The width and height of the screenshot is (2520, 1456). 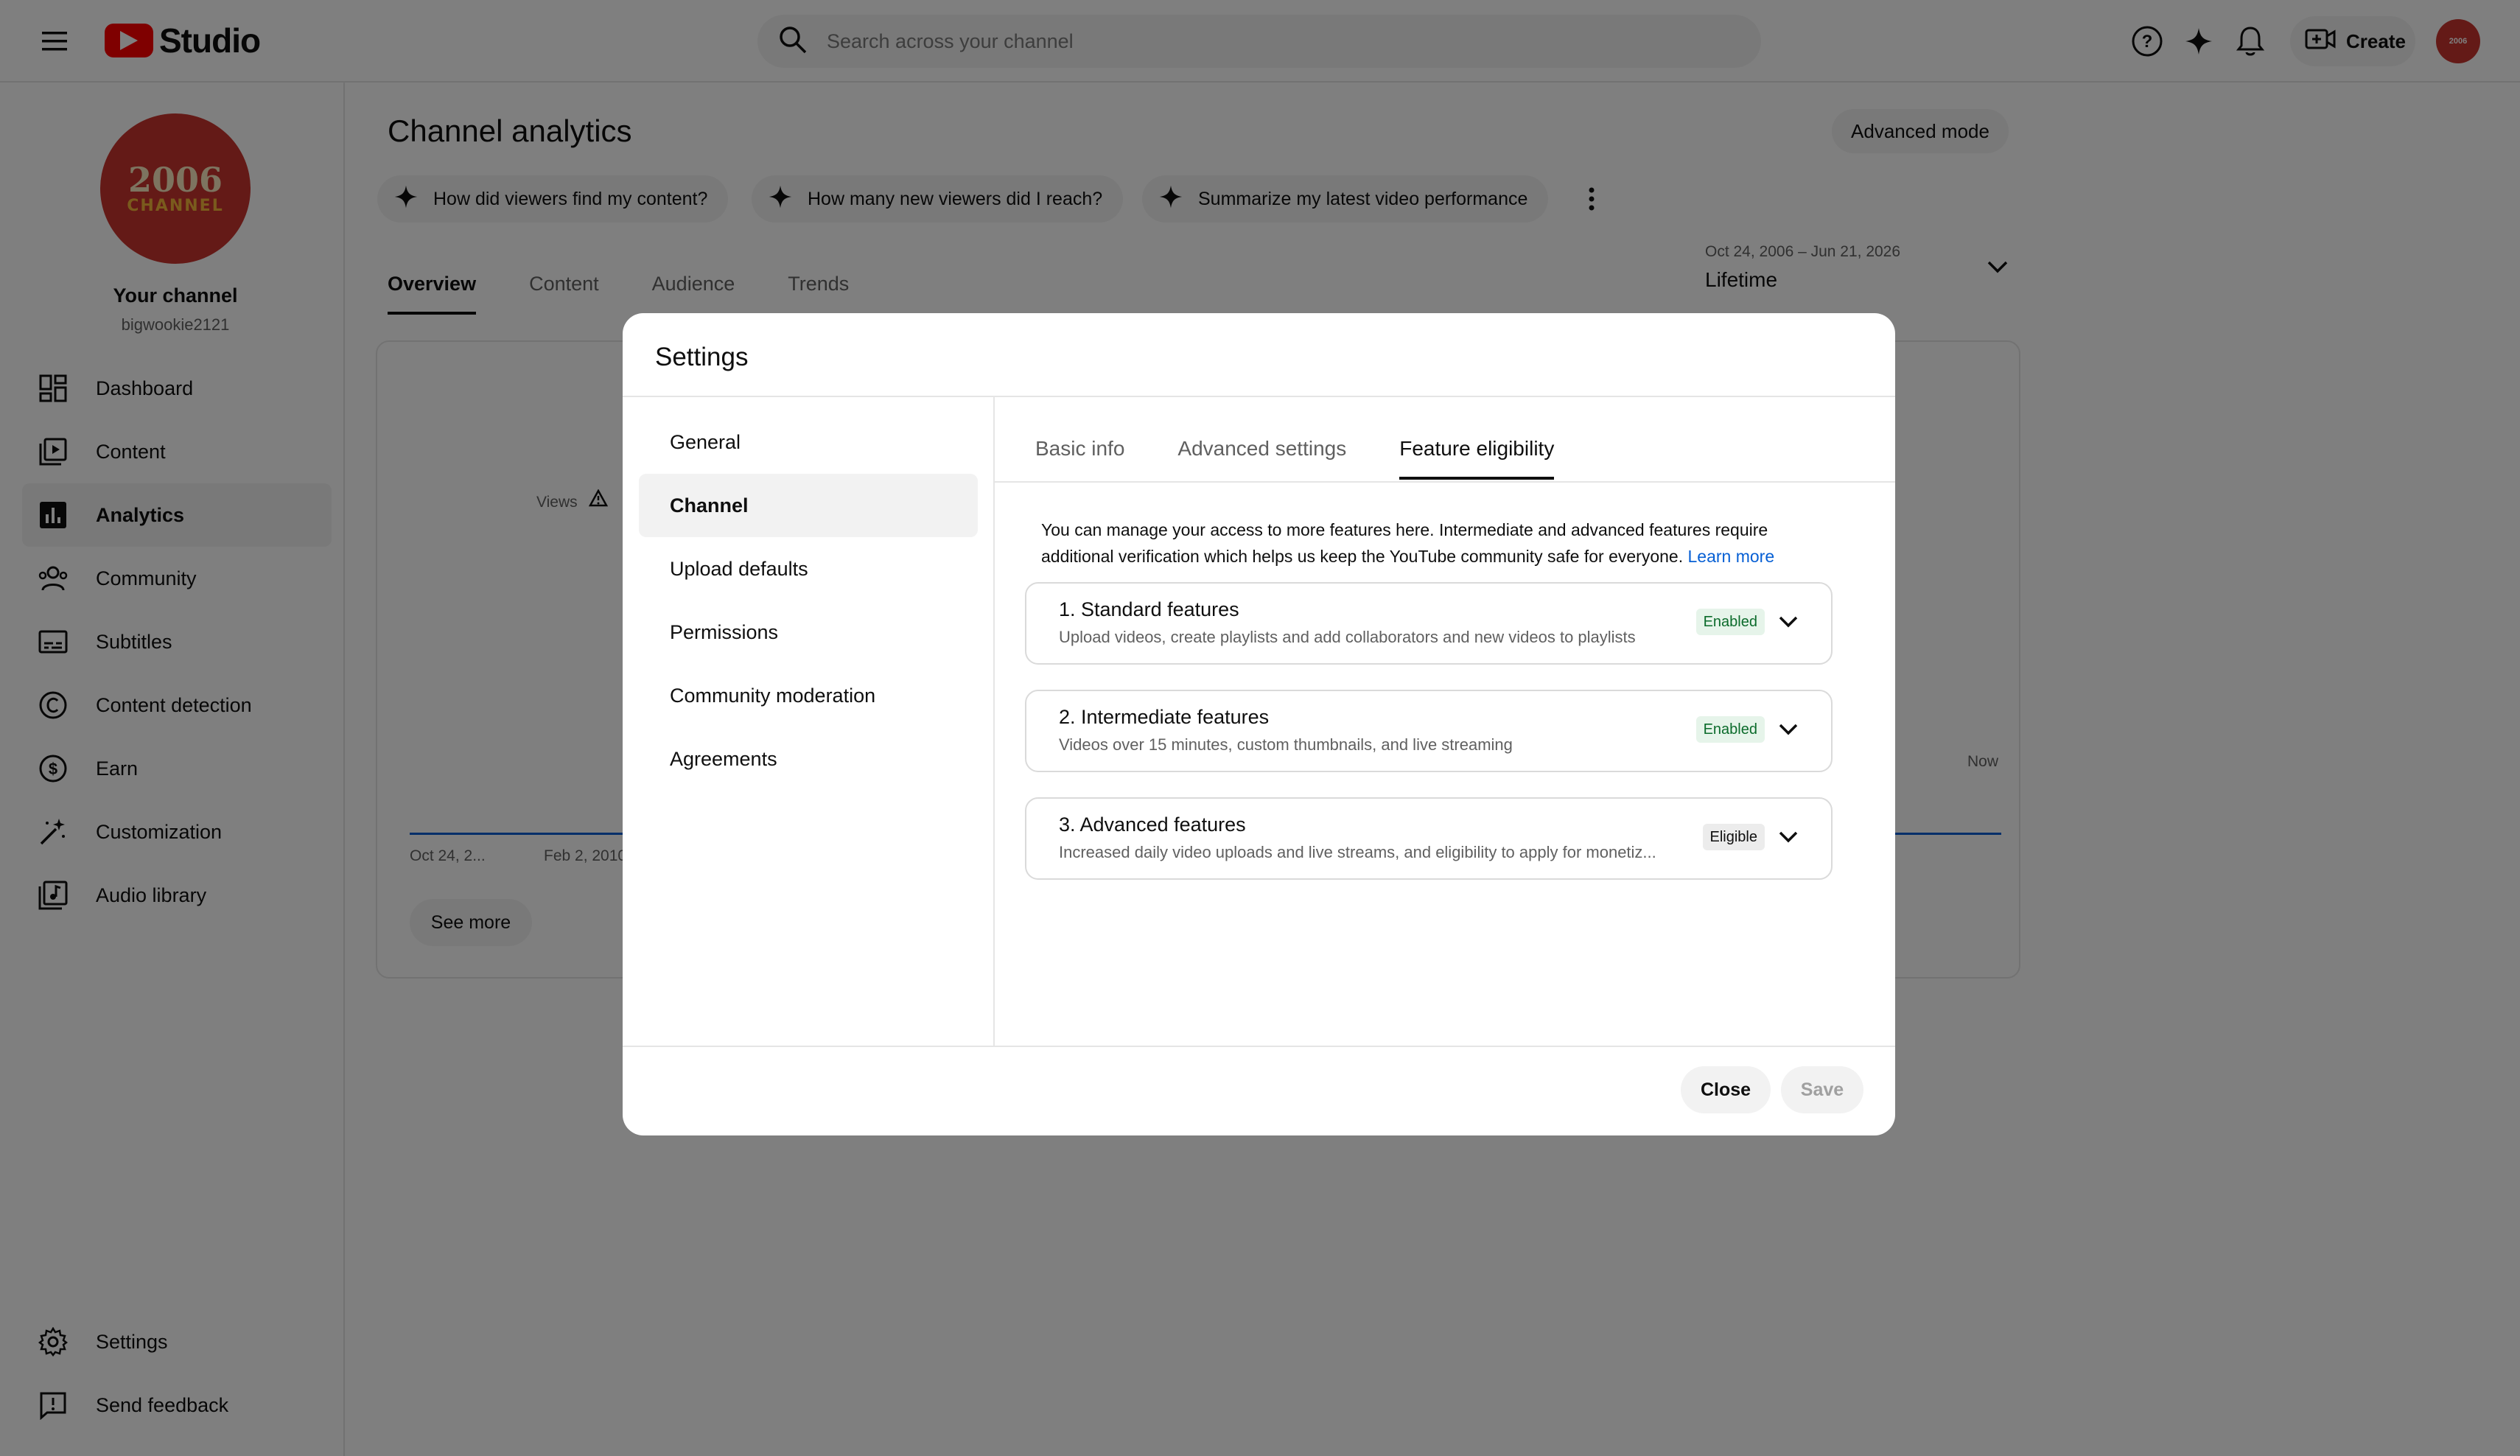 What do you see at coordinates (1261, 458) in the screenshot?
I see `tab-advanced-settings: Advanced settings` at bounding box center [1261, 458].